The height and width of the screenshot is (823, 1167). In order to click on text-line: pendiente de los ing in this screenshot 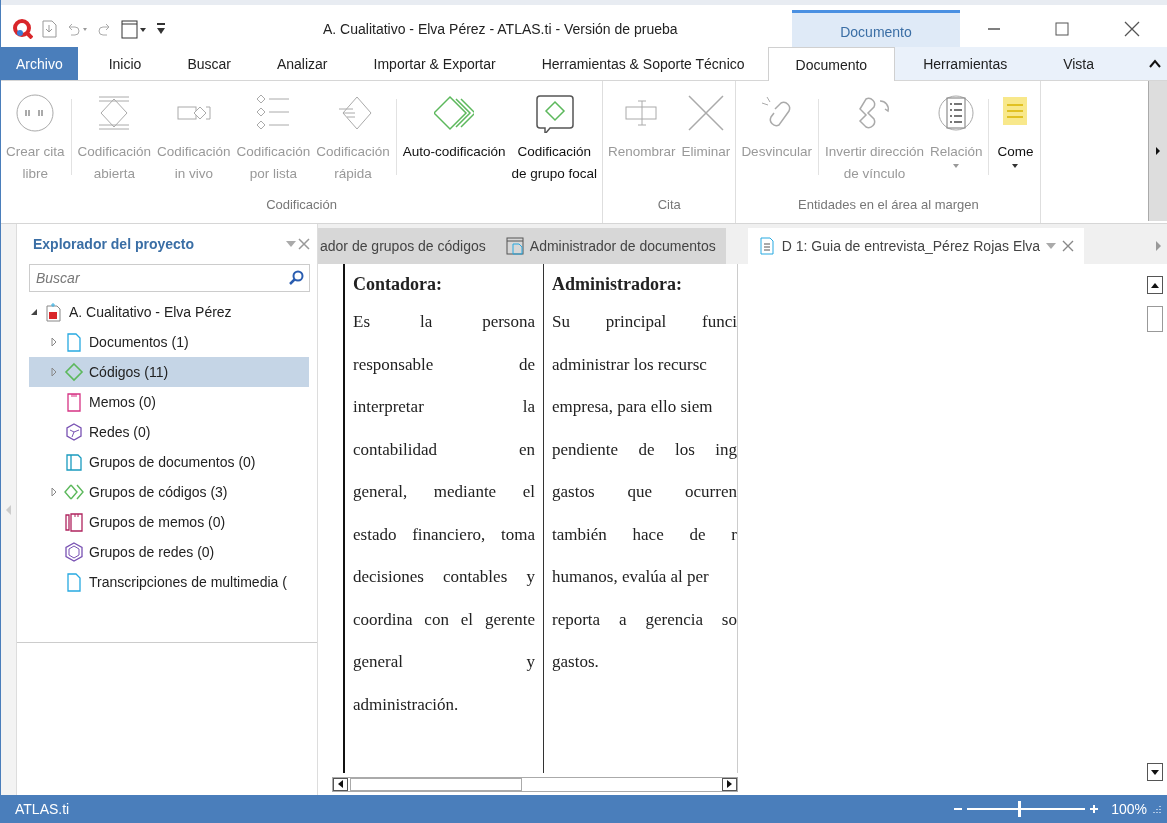, I will do `click(644, 449)`.